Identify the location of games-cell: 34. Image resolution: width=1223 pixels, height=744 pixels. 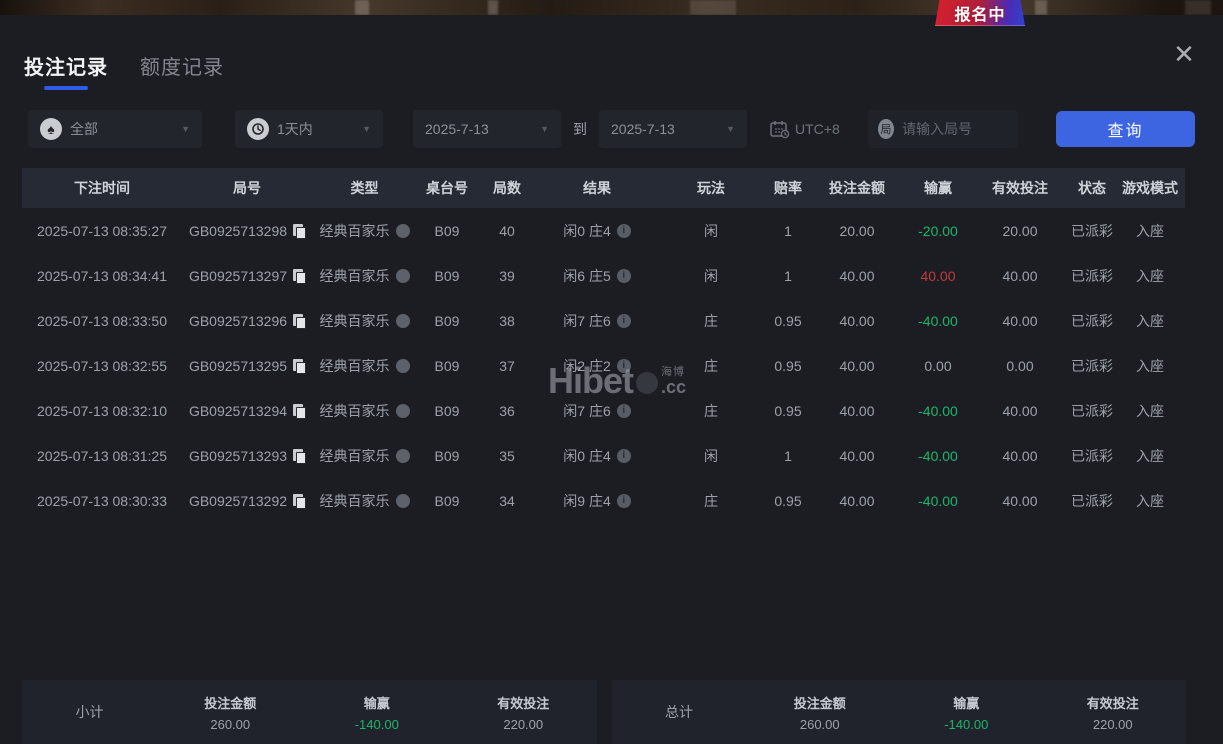
(507, 500).